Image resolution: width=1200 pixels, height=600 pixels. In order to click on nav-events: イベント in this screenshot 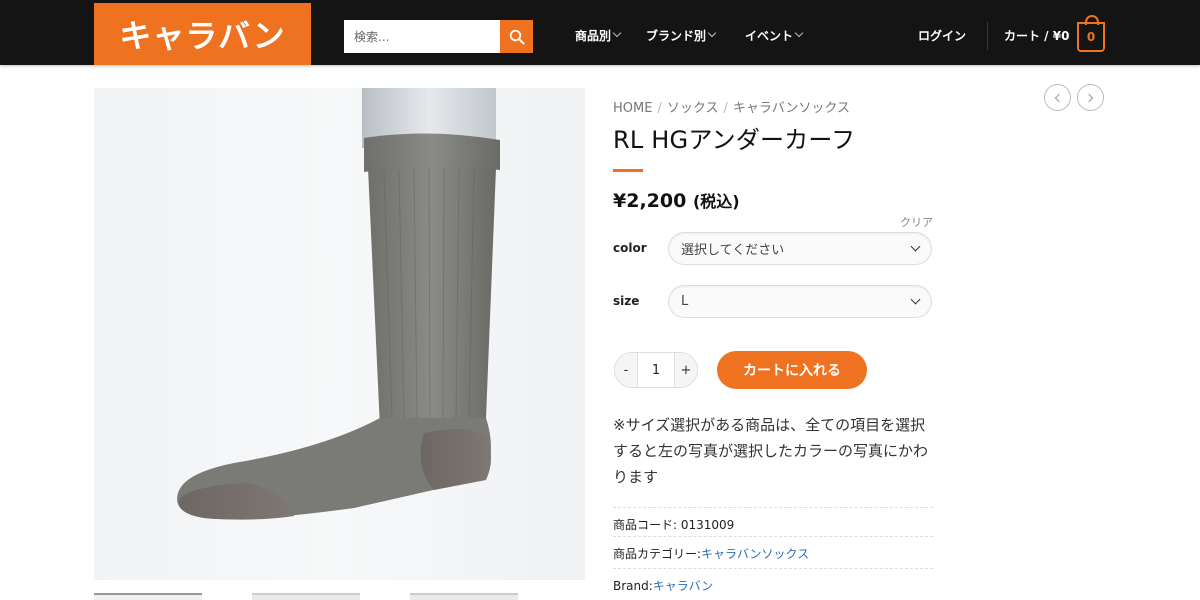, I will do `click(774, 35)`.